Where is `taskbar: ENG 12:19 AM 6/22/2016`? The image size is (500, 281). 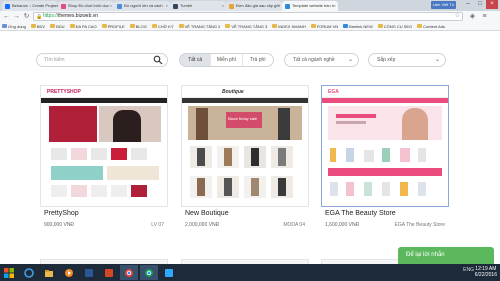 taskbar: ENG 12:19 AM 6/22/2016 is located at coordinates (250, 272).